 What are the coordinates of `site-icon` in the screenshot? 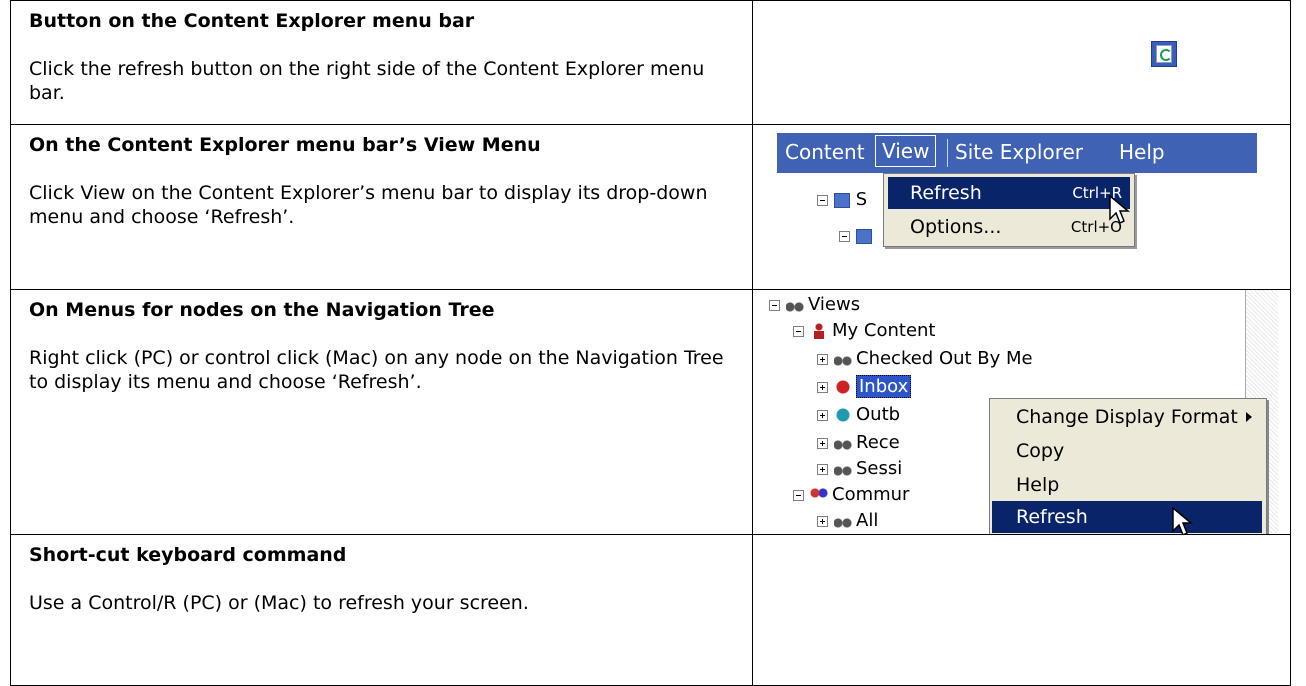 It's located at (842, 200).